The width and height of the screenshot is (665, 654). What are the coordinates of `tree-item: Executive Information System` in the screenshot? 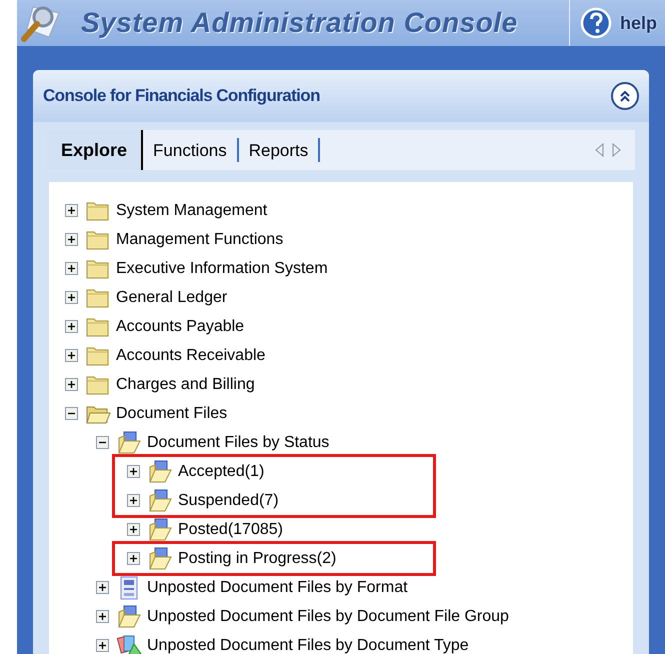 It's located at (222, 268).